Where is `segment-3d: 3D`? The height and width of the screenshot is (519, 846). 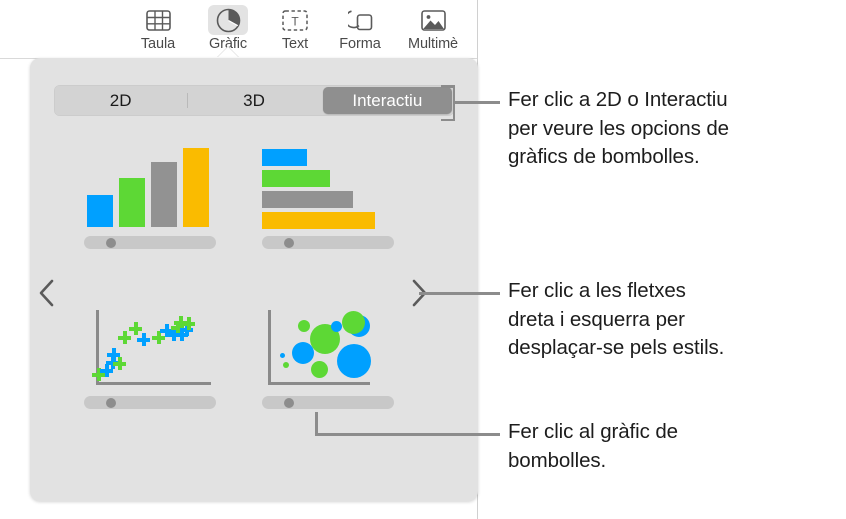 segment-3d: 3D is located at coordinates (252, 100).